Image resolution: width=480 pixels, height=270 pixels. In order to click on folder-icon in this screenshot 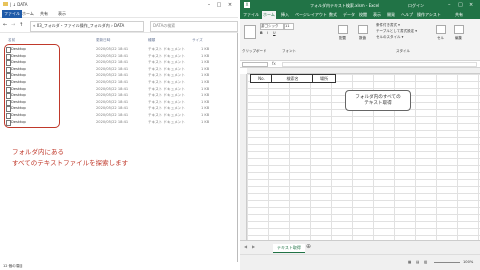, I will do `click(5, 4)`.